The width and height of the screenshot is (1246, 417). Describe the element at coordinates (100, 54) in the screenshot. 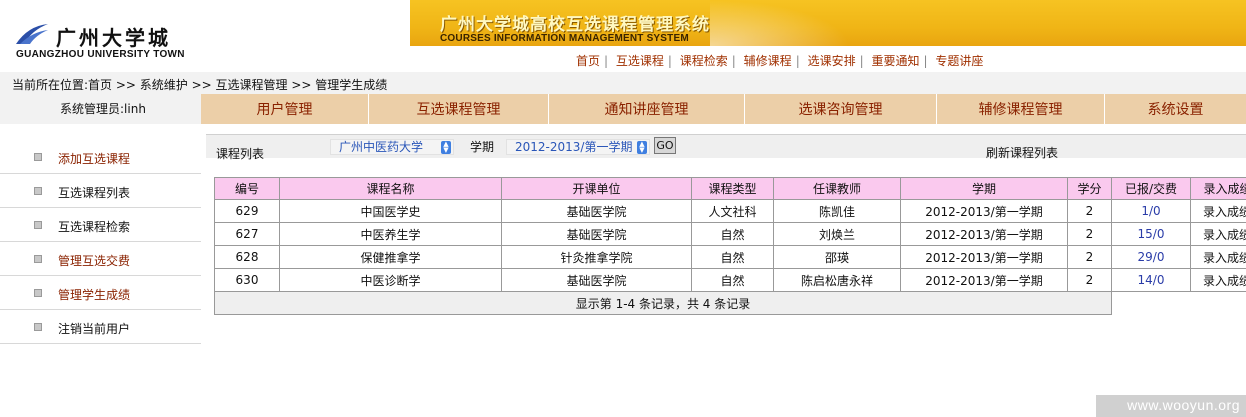

I see `logo-text-en: GUANGZHOU UNIVERSITY TOWN` at that location.